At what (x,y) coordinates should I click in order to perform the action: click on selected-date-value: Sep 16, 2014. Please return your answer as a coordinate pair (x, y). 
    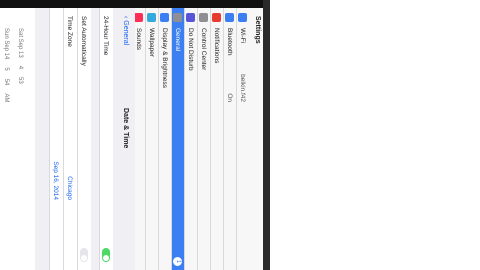
    Looking at the image, I should click on (55, 180).